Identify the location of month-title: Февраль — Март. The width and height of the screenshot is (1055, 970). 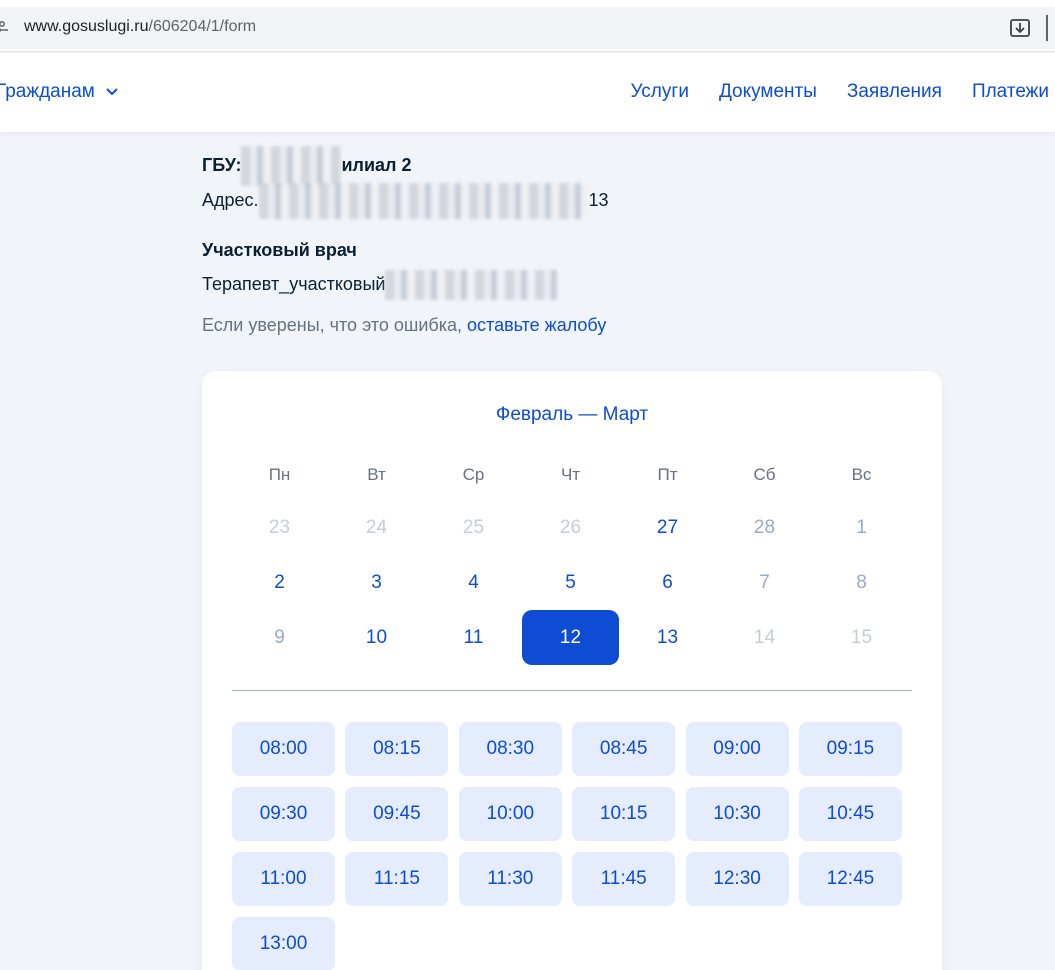
(572, 414).